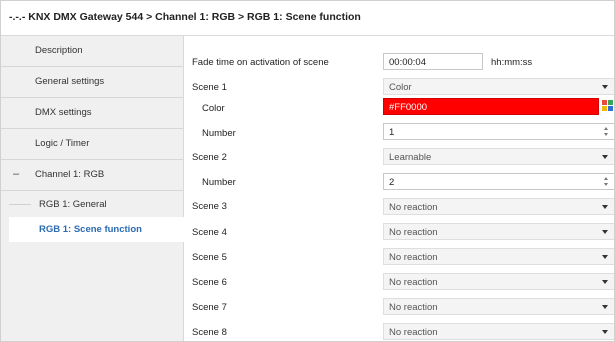 The image size is (615, 342). What do you see at coordinates (92, 51) in the screenshot?
I see `sidebar-item-description: Description` at bounding box center [92, 51].